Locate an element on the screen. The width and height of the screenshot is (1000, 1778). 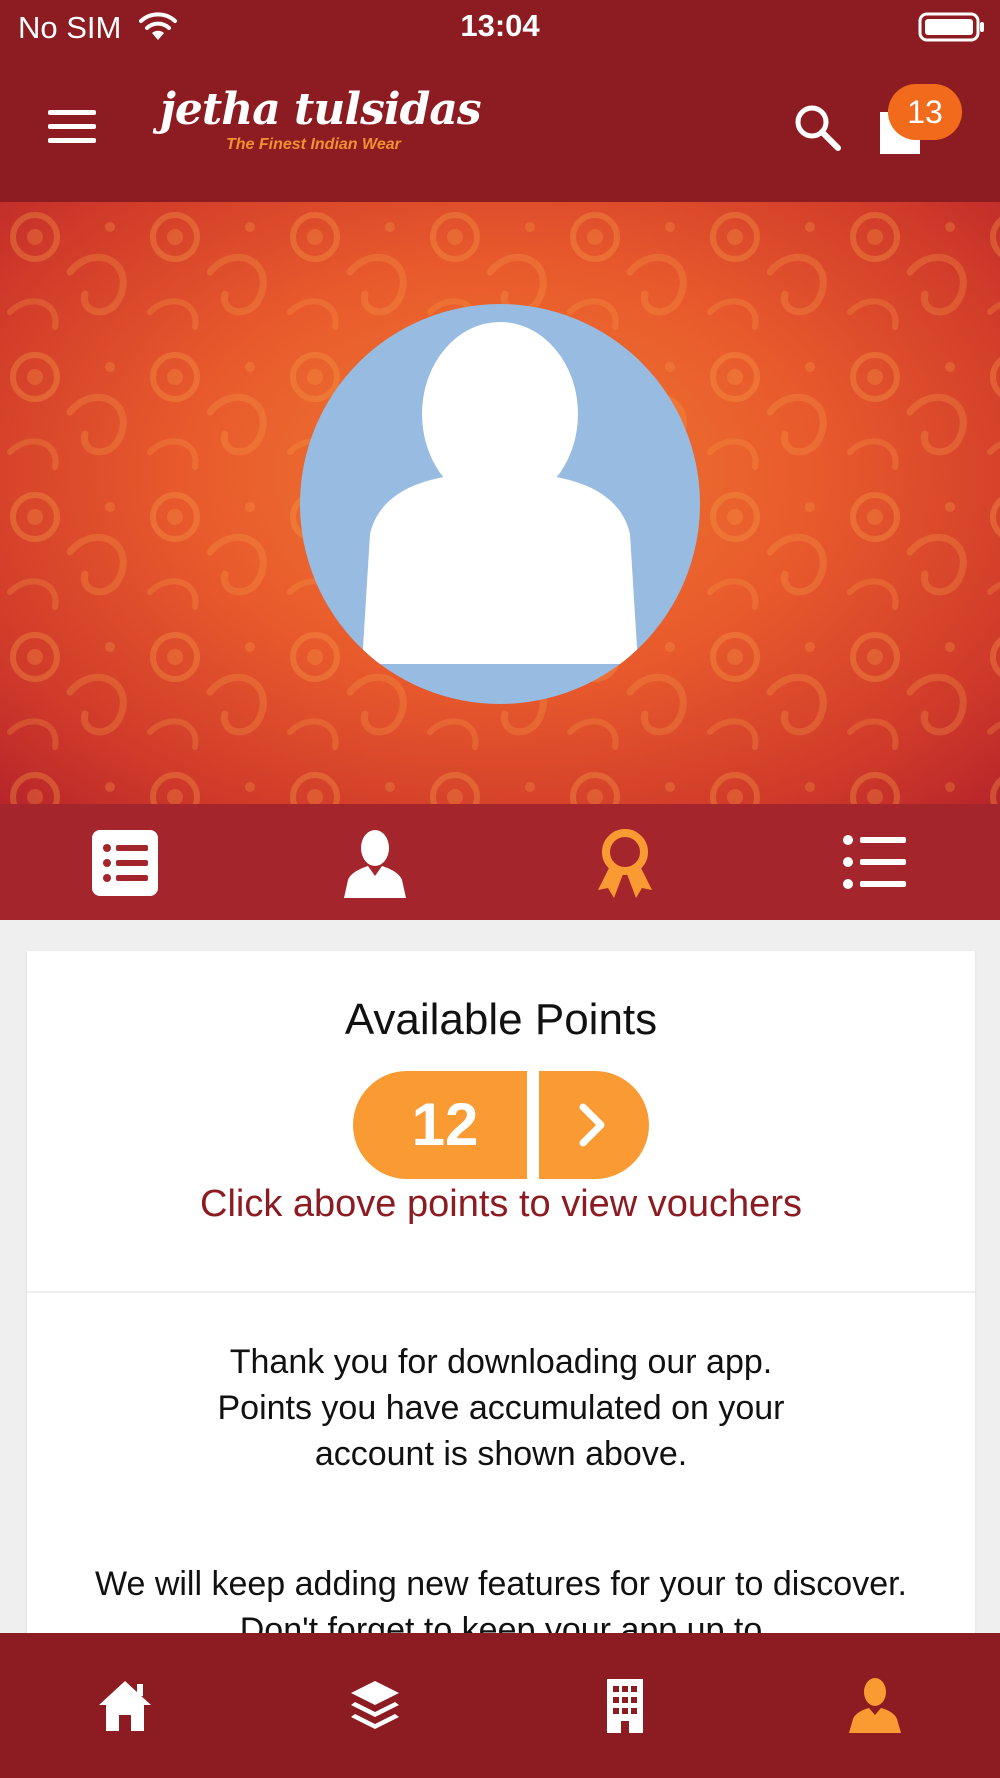
avatar is located at coordinates (500, 504).